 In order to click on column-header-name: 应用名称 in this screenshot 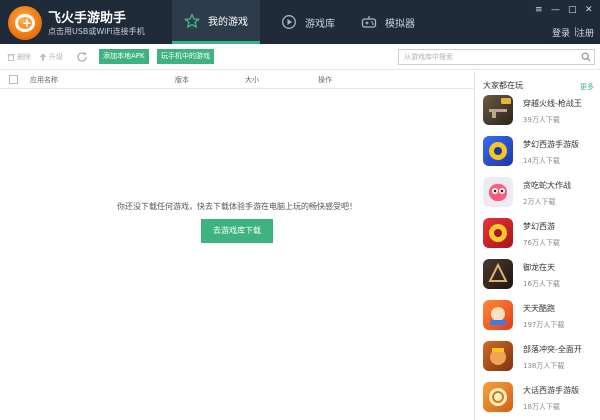, I will do `click(44, 80)`.